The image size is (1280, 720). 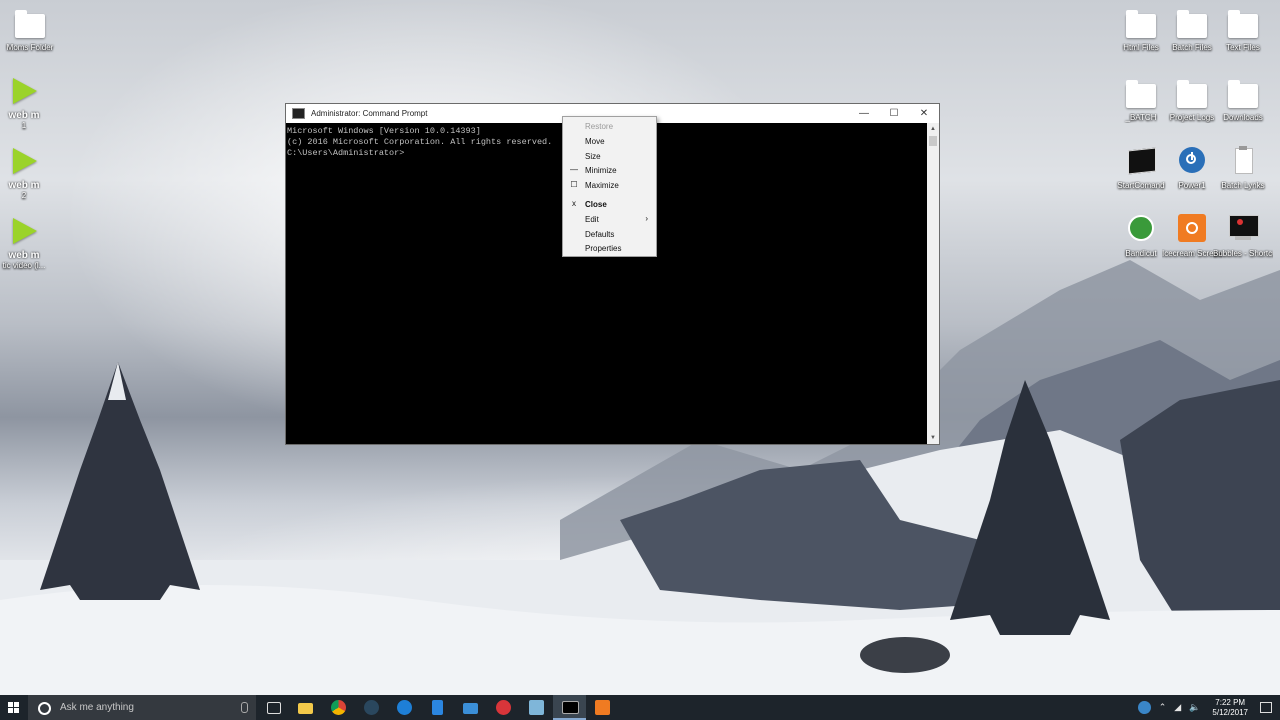 I want to click on microphone-icon, so click(x=244, y=707).